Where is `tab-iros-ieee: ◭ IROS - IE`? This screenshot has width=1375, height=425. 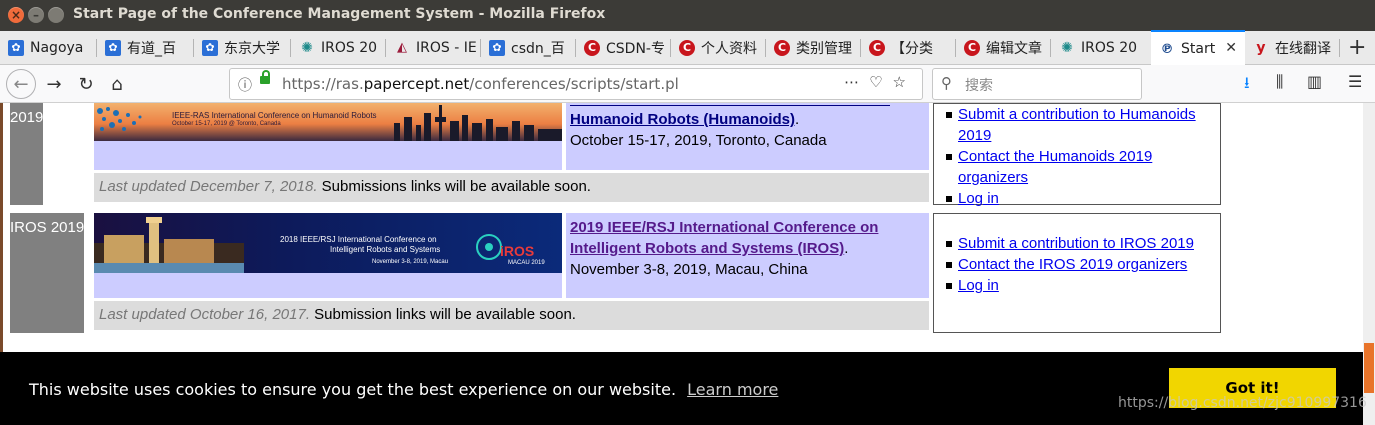
tab-iros-ieee: ◭ IROS - IE is located at coordinates (433, 47).